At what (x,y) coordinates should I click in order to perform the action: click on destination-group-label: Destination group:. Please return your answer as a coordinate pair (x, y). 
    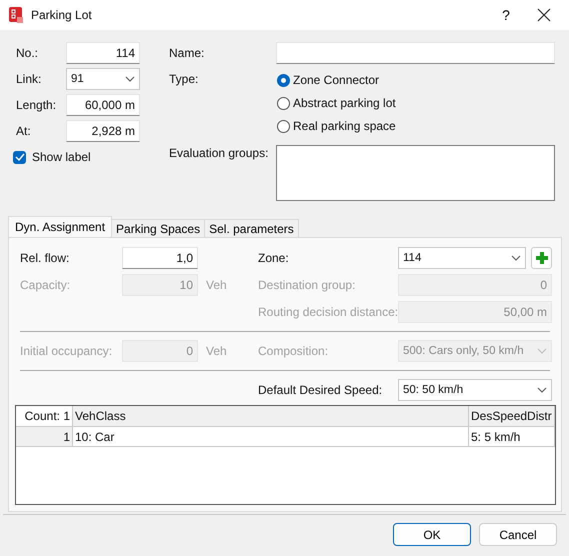
    Looking at the image, I should click on (307, 285).